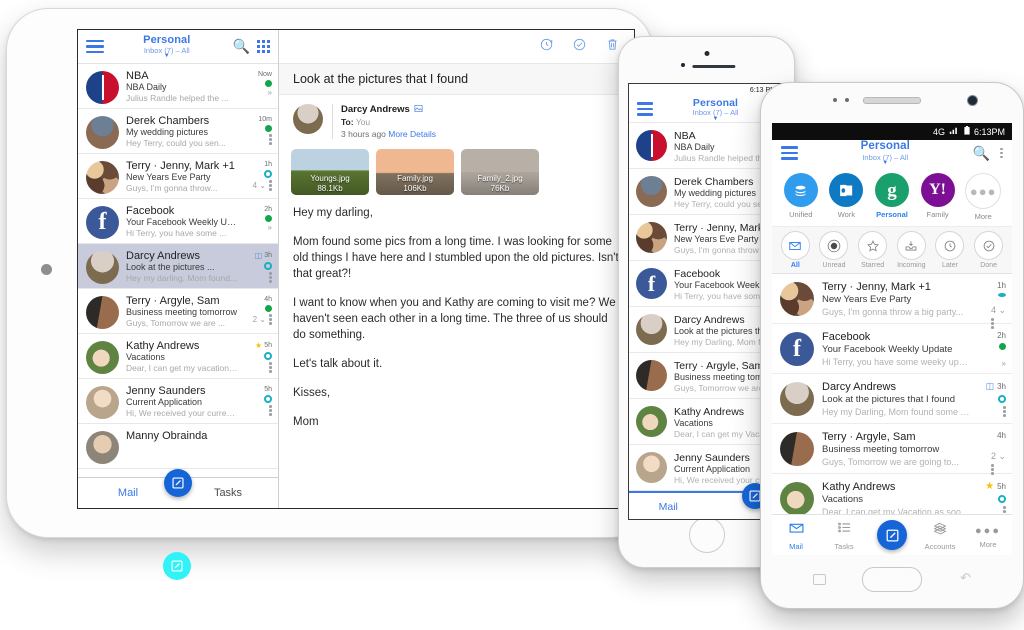  I want to click on filter-later: Later, so click(950, 250).